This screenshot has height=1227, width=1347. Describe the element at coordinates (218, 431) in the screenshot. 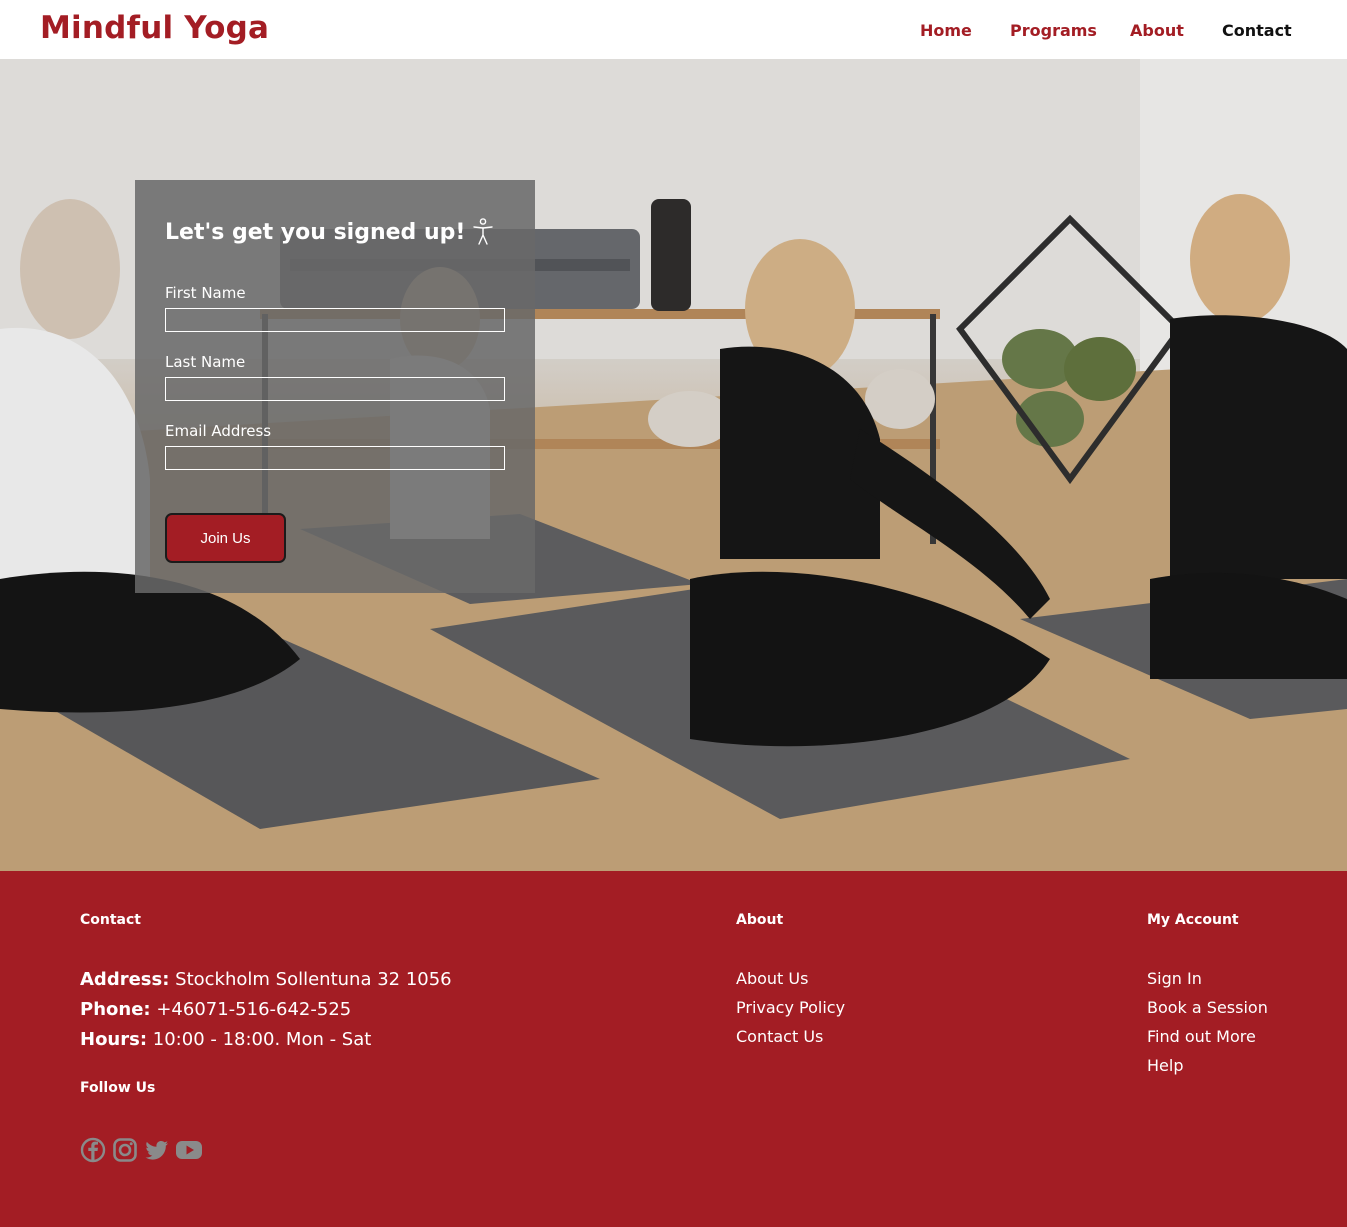

I see `email-address-label: Email Address` at that location.